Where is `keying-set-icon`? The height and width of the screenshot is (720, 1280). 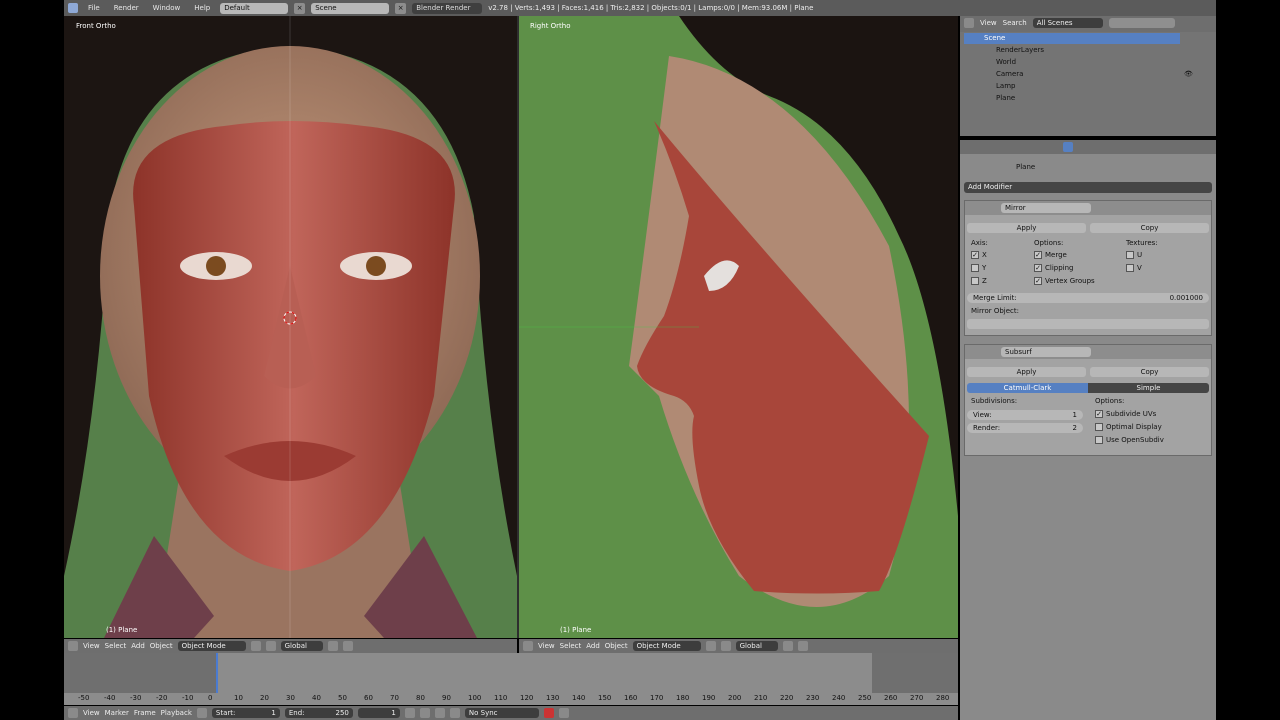
keying-set-icon is located at coordinates (563, 713).